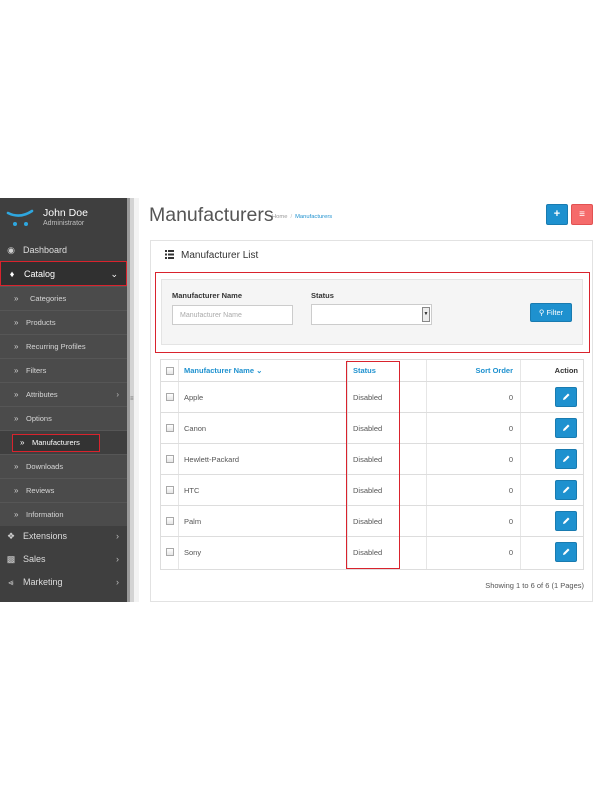 This screenshot has height=800, width=600. I want to click on delete-button: ≡, so click(582, 214).